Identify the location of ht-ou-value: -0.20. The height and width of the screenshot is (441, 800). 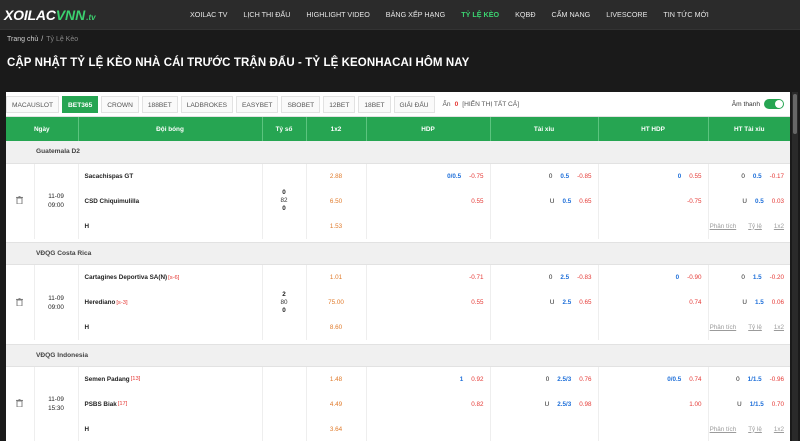
(777, 277).